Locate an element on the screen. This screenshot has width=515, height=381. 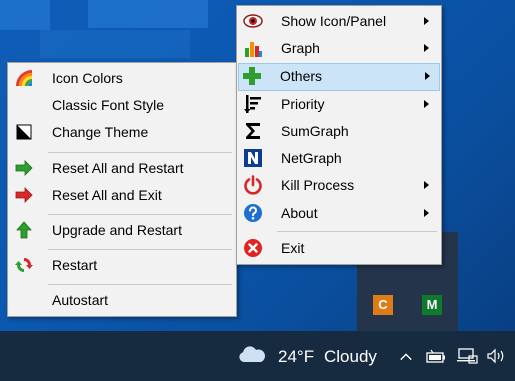
power-icon is located at coordinates (253, 185).